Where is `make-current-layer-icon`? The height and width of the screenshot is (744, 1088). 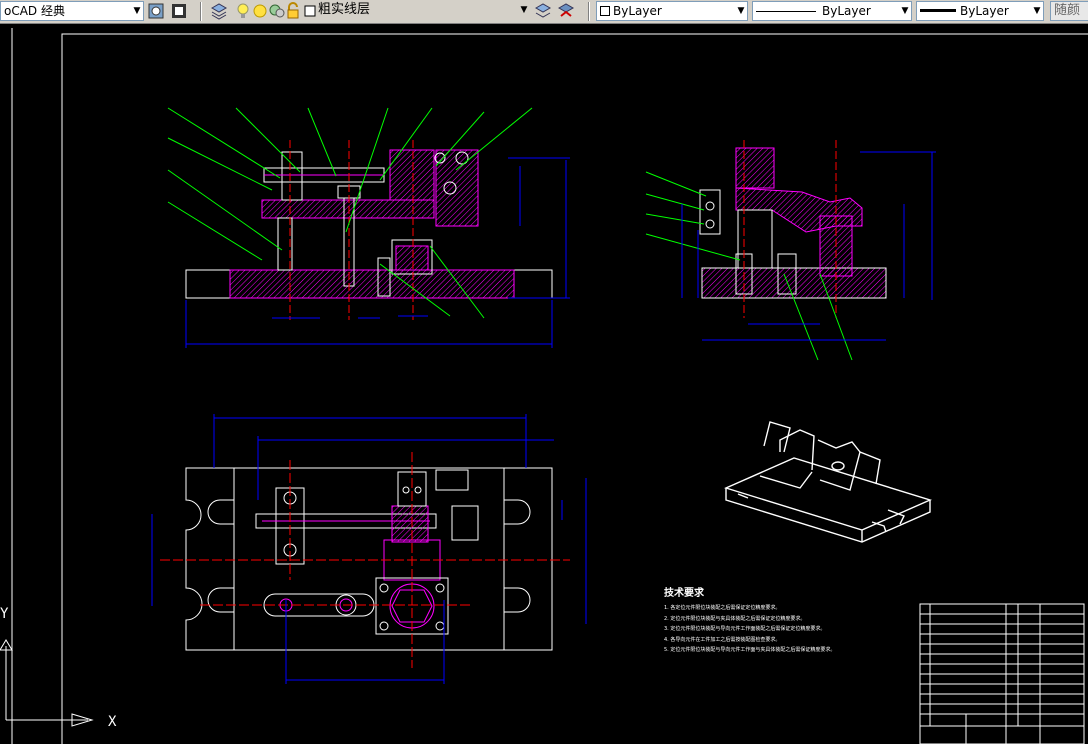
make-current-layer-icon is located at coordinates (543, 11).